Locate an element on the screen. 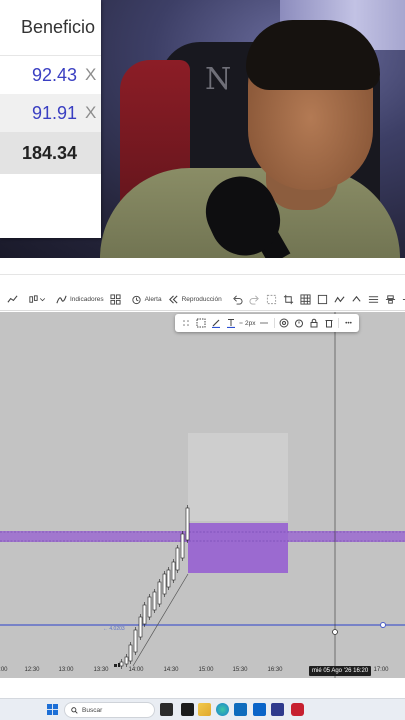  text-color-button is located at coordinates (230, 323).